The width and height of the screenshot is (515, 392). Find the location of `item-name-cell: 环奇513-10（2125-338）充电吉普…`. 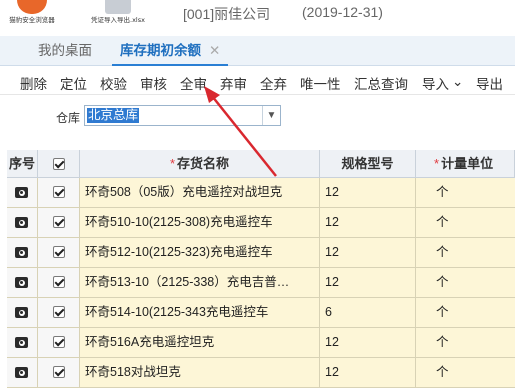

item-name-cell: 环奇513-10（2125-338）充电吉普… is located at coordinates (200, 282).